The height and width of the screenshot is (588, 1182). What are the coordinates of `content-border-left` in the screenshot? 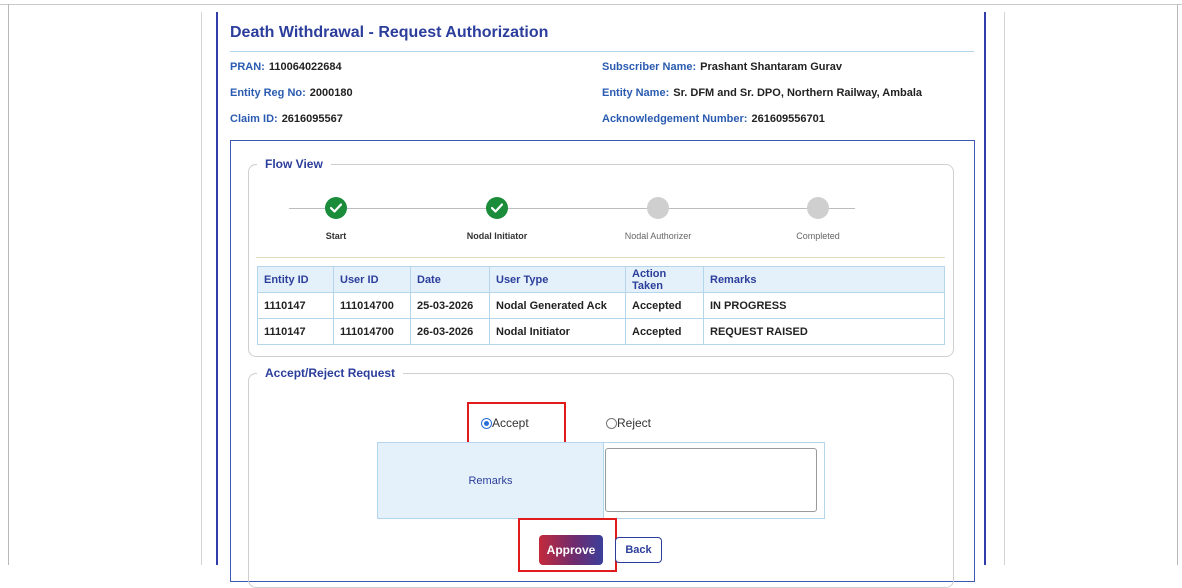 It's located at (217, 288).